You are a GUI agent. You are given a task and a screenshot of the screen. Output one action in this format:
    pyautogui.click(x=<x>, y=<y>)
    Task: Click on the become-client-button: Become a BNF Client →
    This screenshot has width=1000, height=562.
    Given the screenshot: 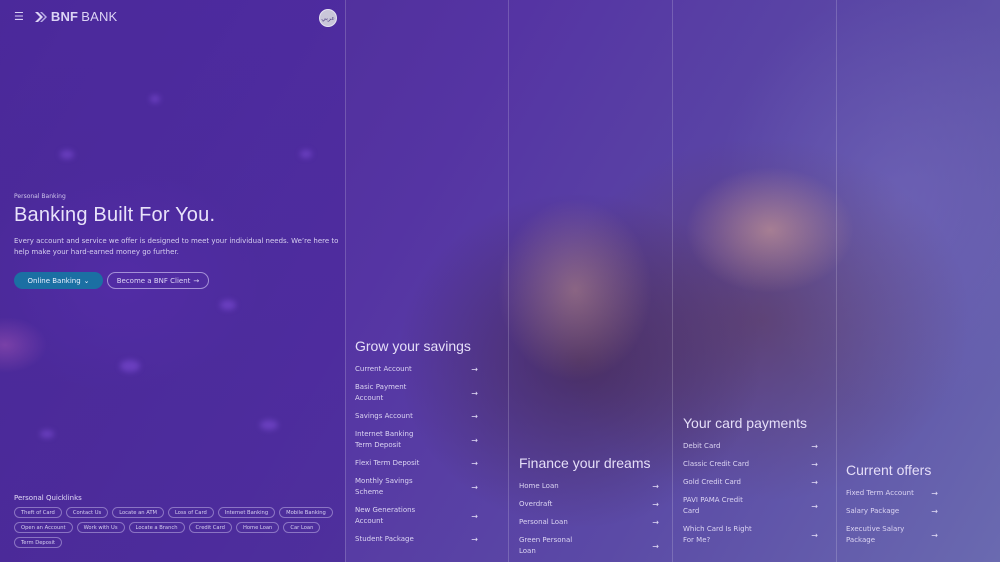 What is the action you would take?
    pyautogui.click(x=158, y=280)
    